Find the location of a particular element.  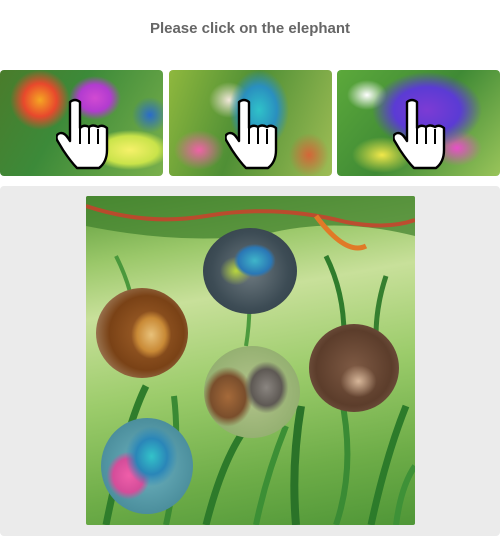

bear-image is located at coordinates (354, 368).